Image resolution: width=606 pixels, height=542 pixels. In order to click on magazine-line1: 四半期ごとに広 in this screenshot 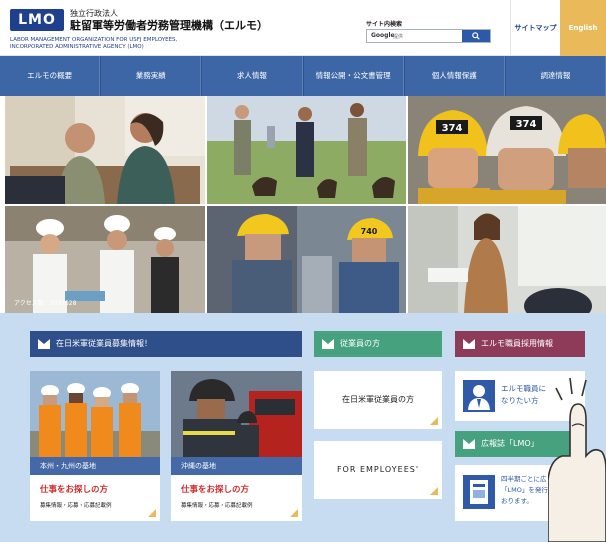, I will do `click(524, 479)`.